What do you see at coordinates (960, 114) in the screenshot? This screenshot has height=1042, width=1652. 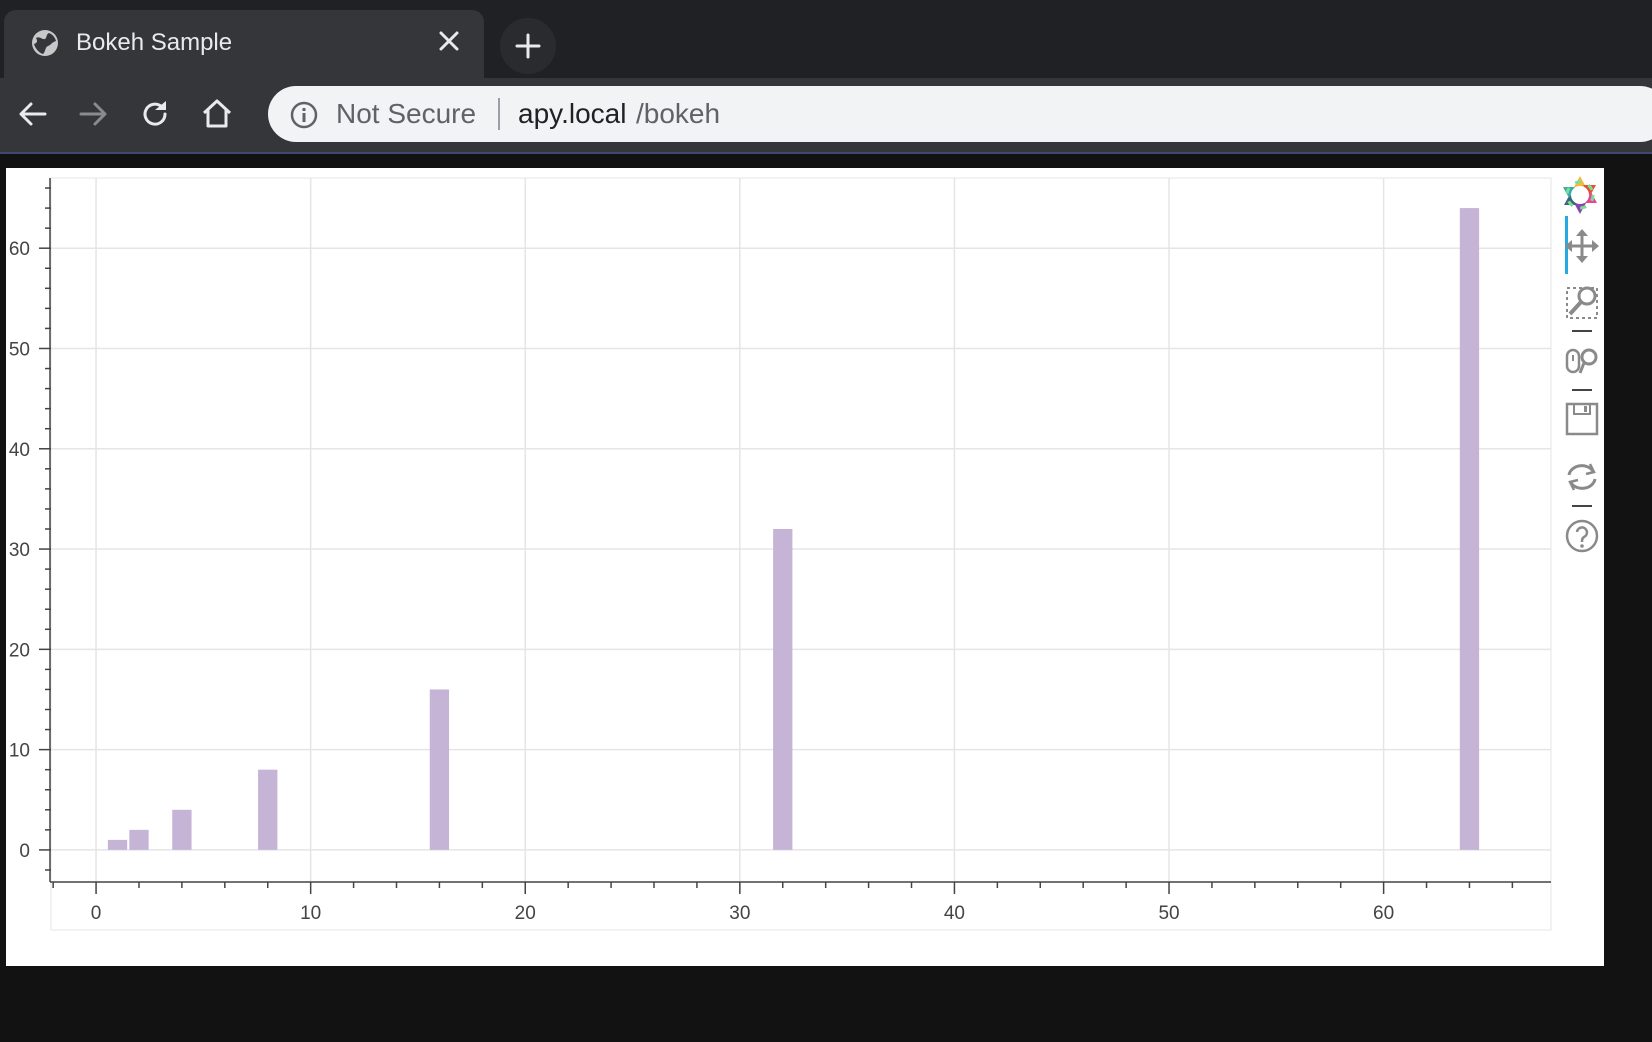 I see `address-bar: Not Secure apy.local /bokeh` at bounding box center [960, 114].